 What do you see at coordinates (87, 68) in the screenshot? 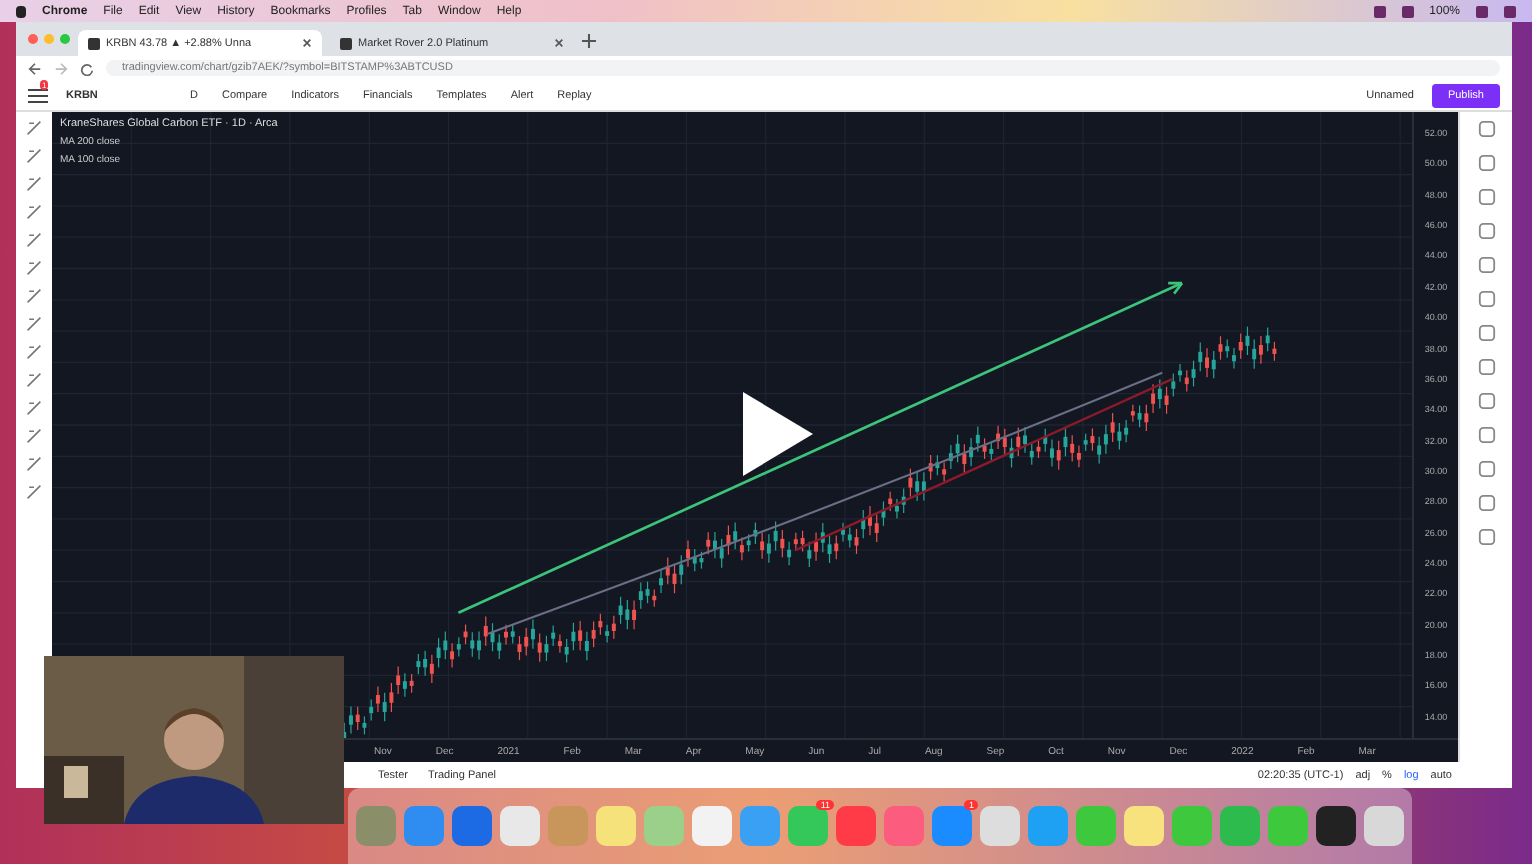
I see `reload-icon` at bounding box center [87, 68].